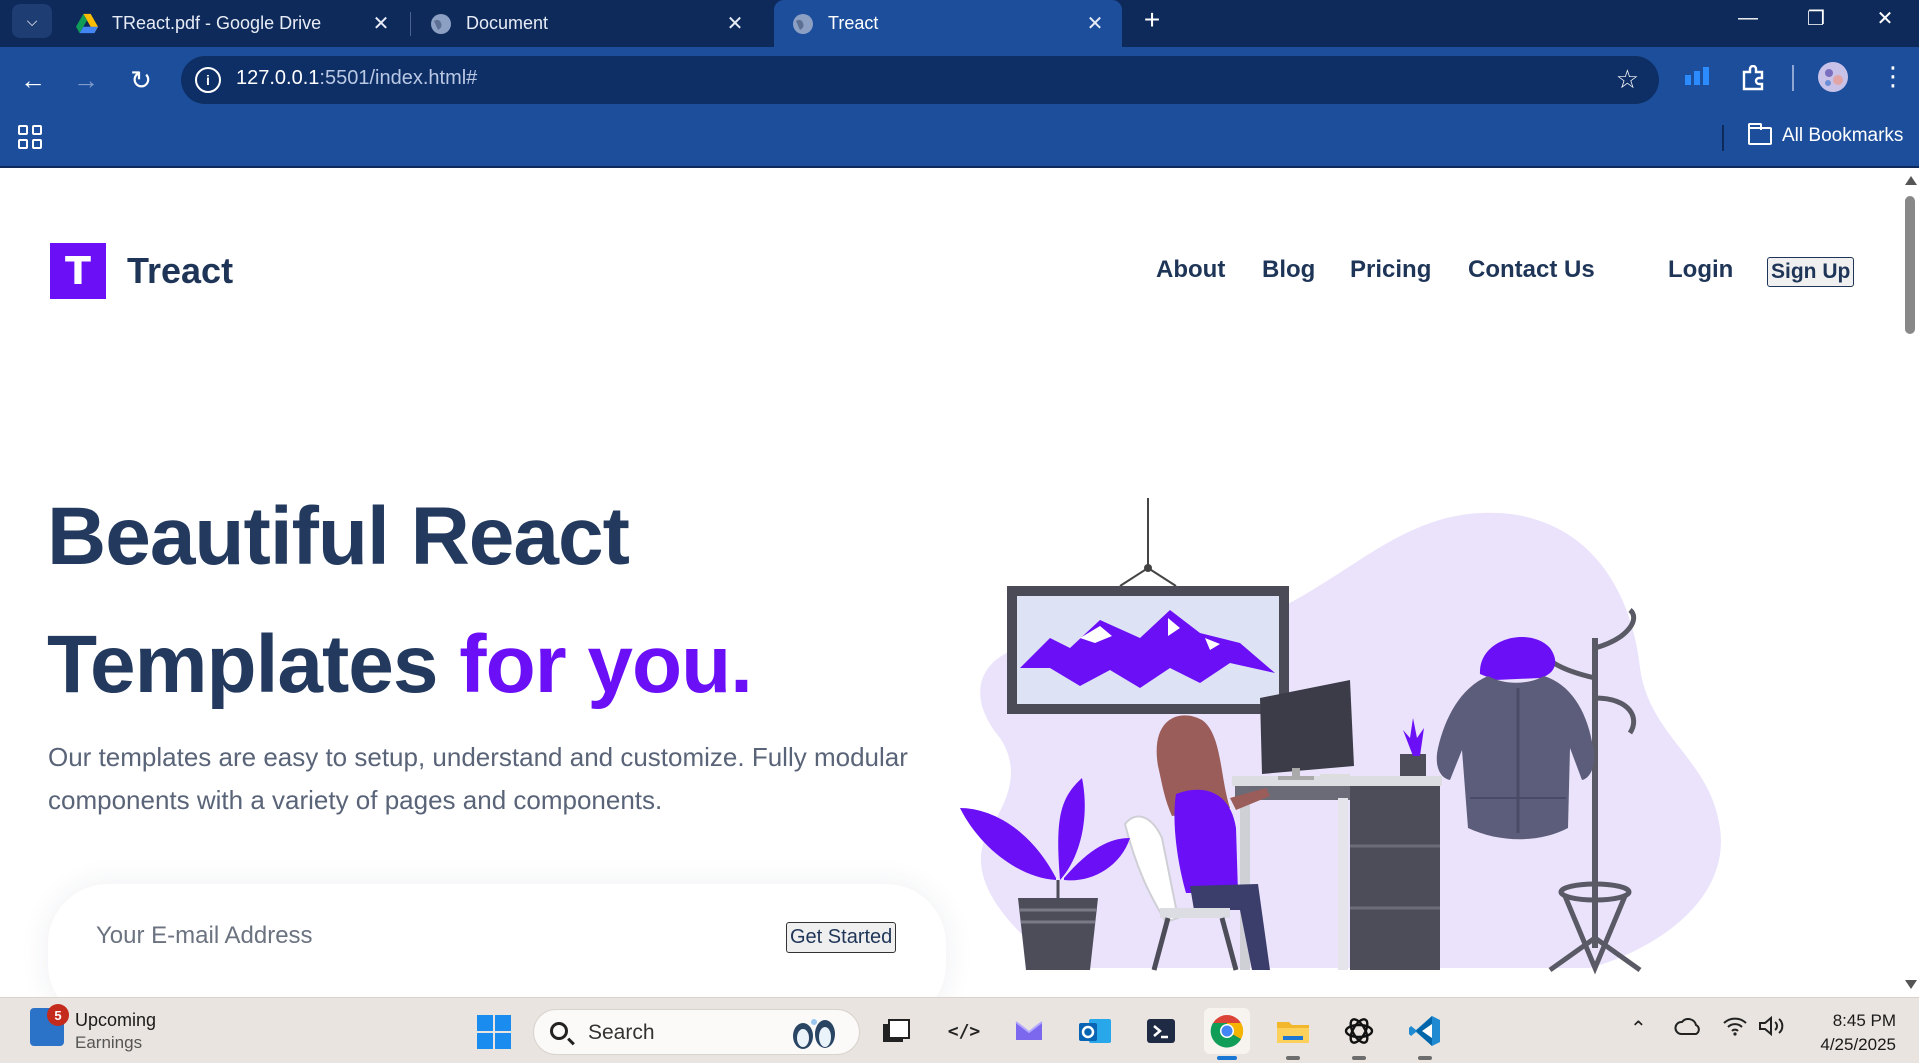  I want to click on penguins-search-highlight-icon, so click(814, 1034).